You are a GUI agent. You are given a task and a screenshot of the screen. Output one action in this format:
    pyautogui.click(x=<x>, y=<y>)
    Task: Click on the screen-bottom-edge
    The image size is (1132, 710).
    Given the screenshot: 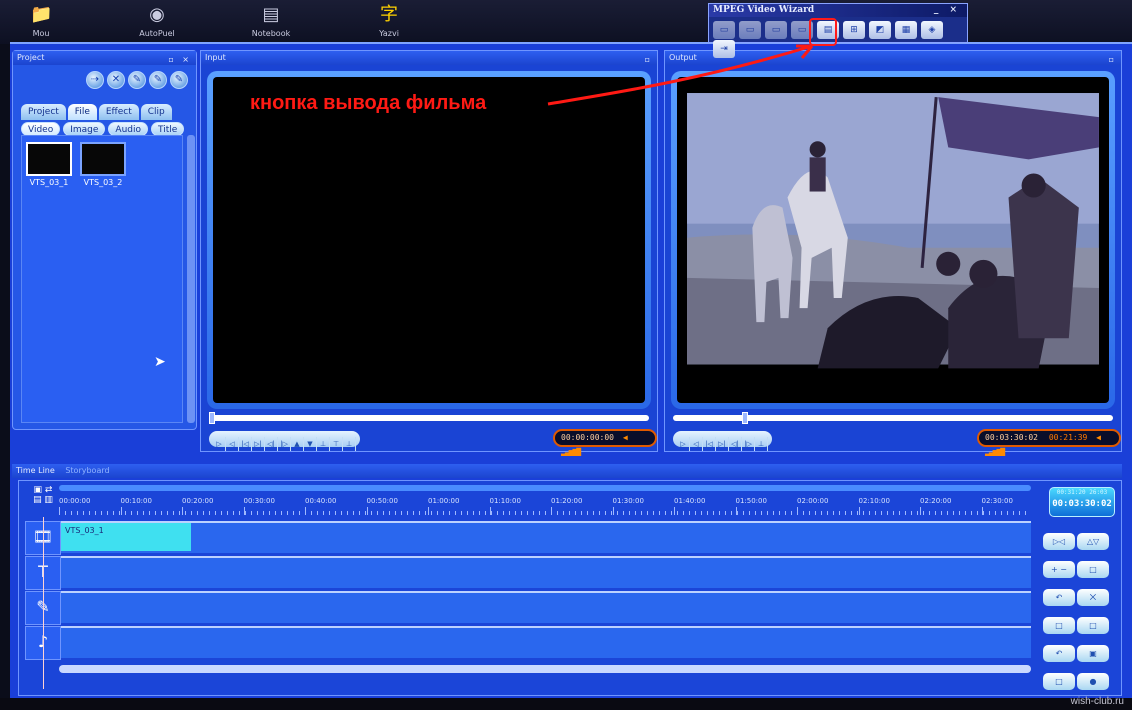 What is the action you would take?
    pyautogui.click(x=566, y=704)
    